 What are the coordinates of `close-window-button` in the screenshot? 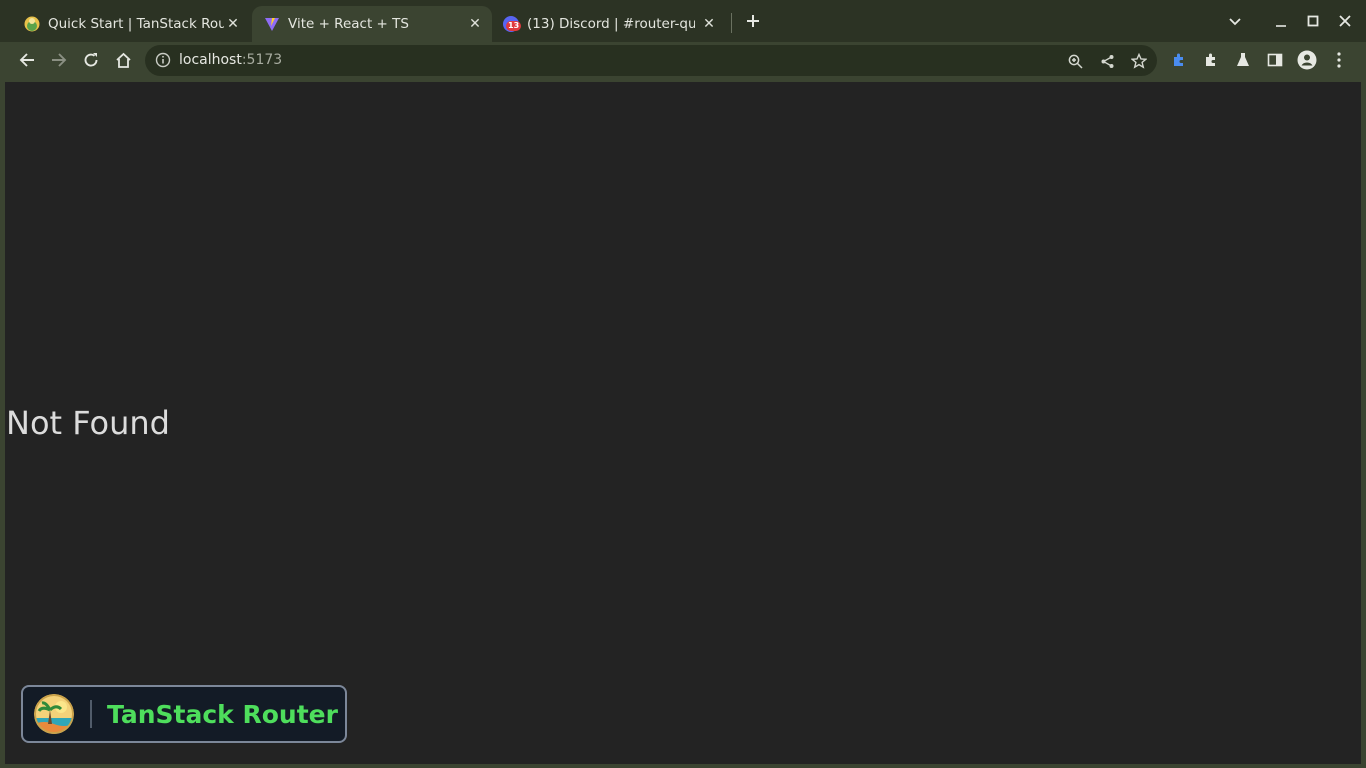 It's located at (1345, 21).